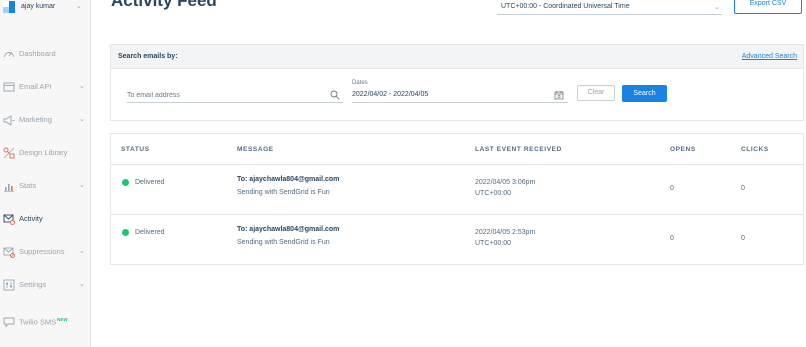 This screenshot has width=806, height=347. I want to click on user-menu: ajay kumar ⌄, so click(45, 9).